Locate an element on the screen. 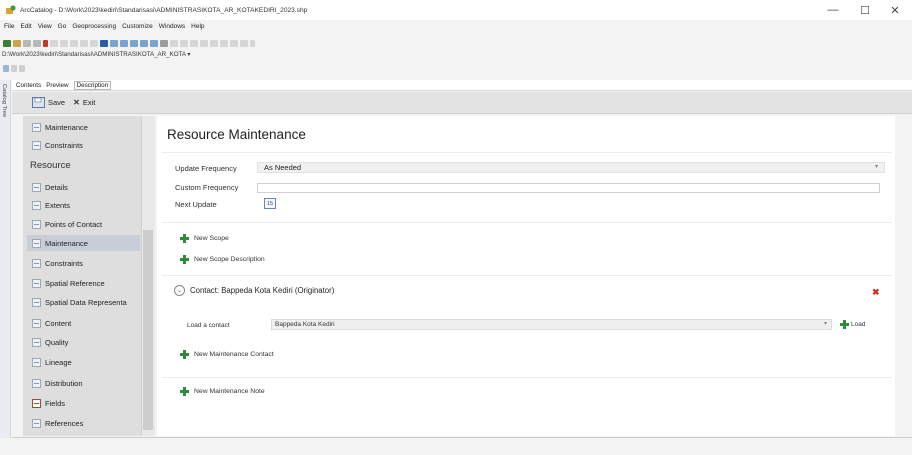 The width and height of the screenshot is (912, 455). sidebar-item-spatial-reference: Spatial Reference is located at coordinates (68, 283).